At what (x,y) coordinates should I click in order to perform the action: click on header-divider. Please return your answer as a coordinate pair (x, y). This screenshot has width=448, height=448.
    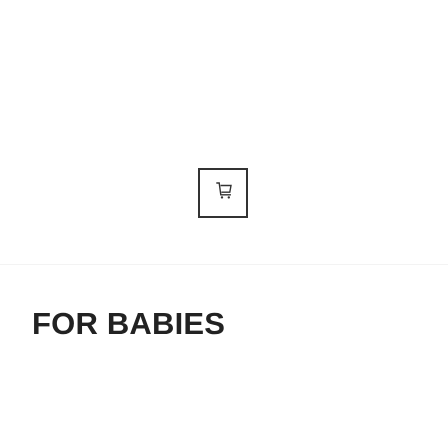
    Looking at the image, I should click on (224, 264).